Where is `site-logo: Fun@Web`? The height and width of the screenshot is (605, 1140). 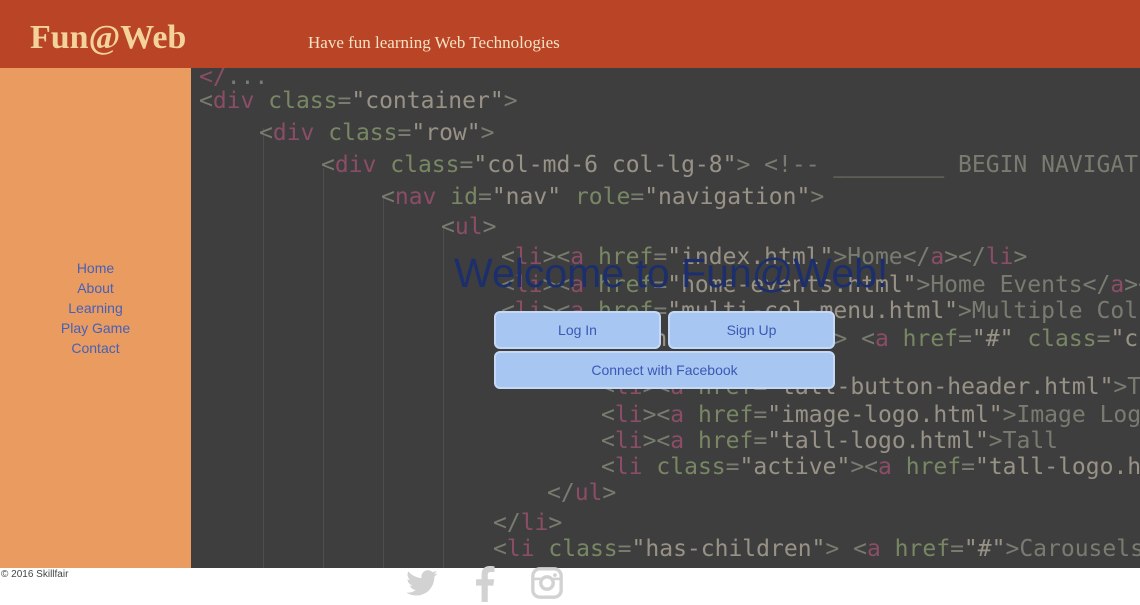 site-logo: Fun@Web is located at coordinates (108, 38).